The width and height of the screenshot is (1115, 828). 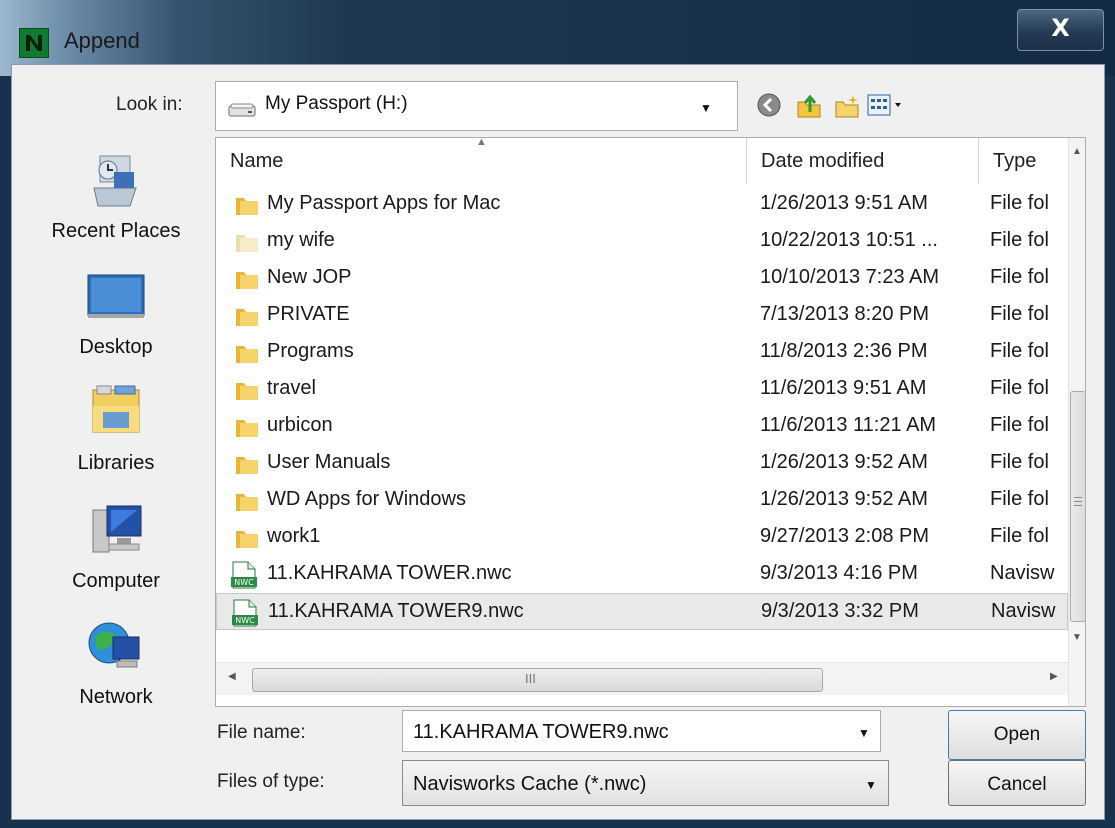 What do you see at coordinates (294, 536) in the screenshot?
I see `file-name: work1` at bounding box center [294, 536].